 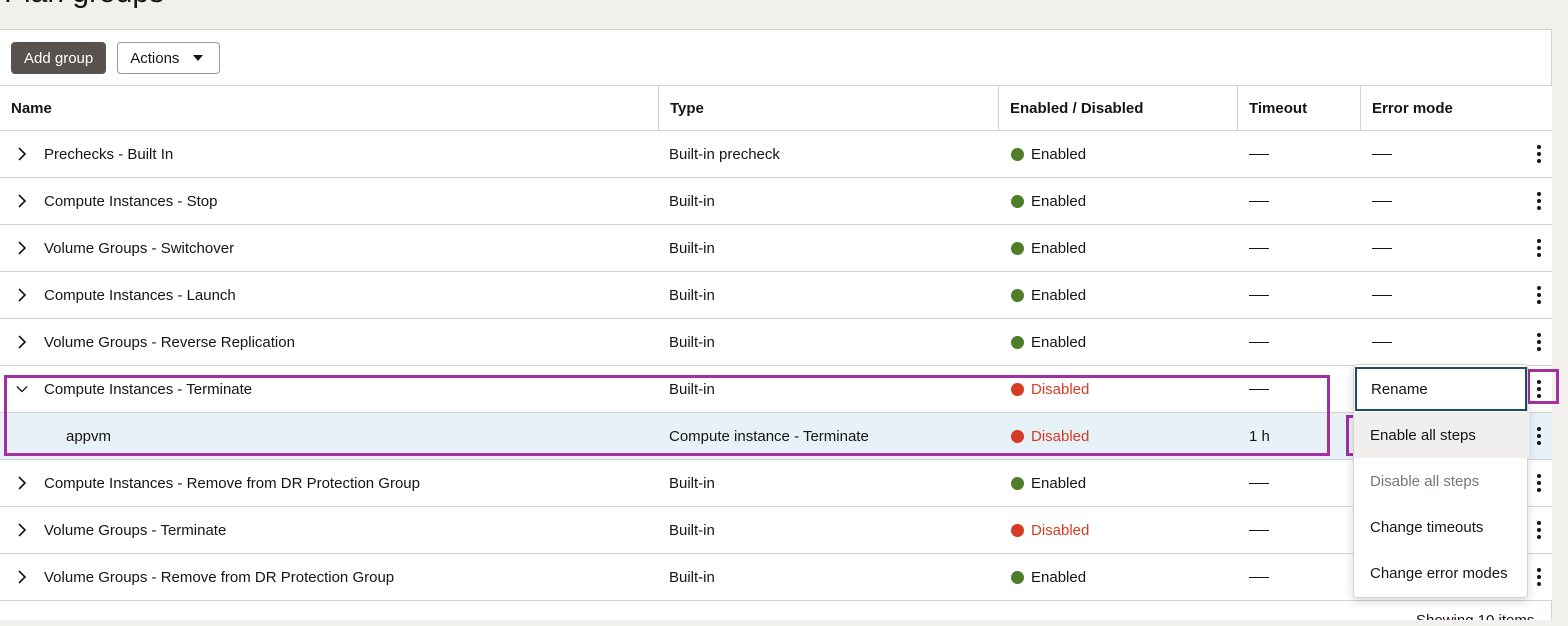 What do you see at coordinates (1441, 527) in the screenshot?
I see `menu-item-change-timeouts: Change timeouts` at bounding box center [1441, 527].